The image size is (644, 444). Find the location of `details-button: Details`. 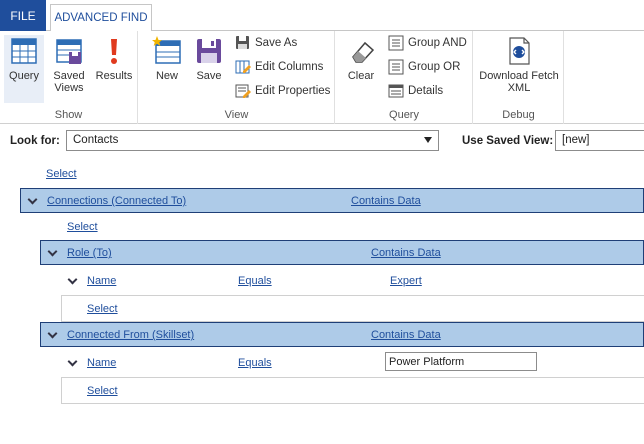

details-button: Details is located at coordinates (415, 91).